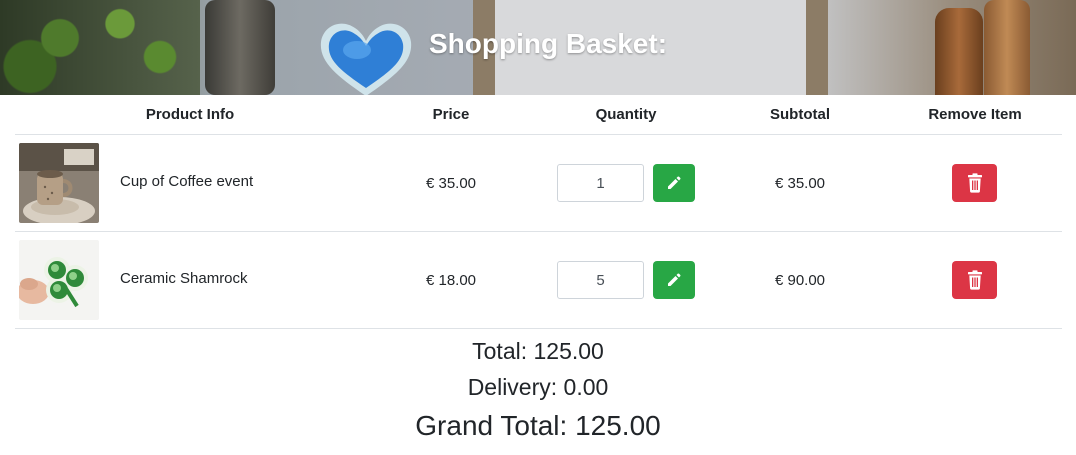 The width and height of the screenshot is (1076, 455). Describe the element at coordinates (184, 278) in the screenshot. I see `product-name: Ceramic Shamrock` at that location.